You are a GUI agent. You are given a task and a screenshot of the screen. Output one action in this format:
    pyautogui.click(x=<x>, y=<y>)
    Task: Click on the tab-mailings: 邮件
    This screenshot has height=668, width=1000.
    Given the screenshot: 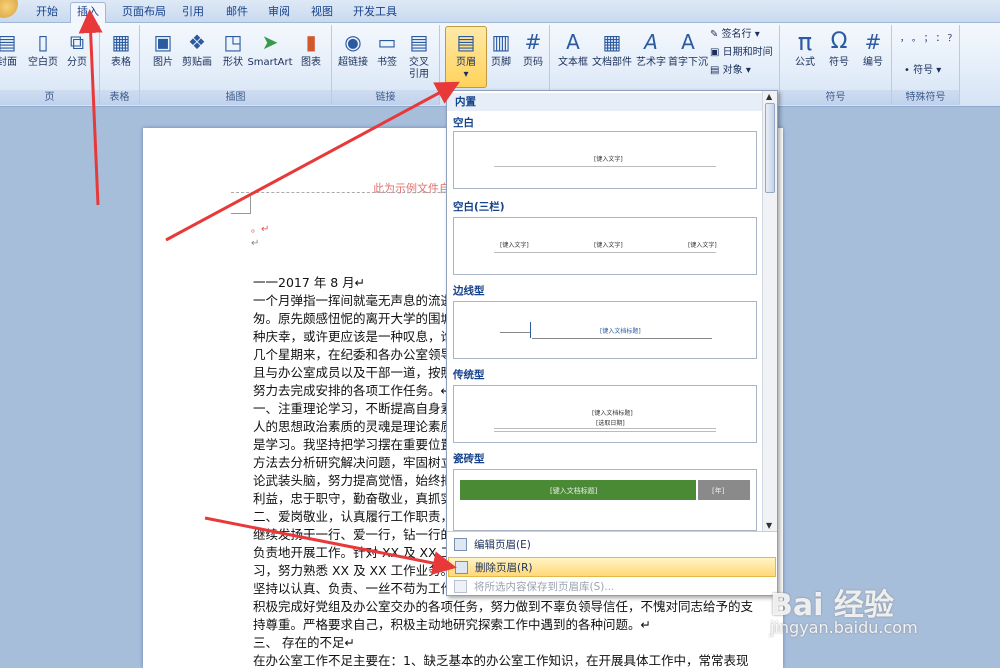 What is the action you would take?
    pyautogui.click(x=237, y=13)
    